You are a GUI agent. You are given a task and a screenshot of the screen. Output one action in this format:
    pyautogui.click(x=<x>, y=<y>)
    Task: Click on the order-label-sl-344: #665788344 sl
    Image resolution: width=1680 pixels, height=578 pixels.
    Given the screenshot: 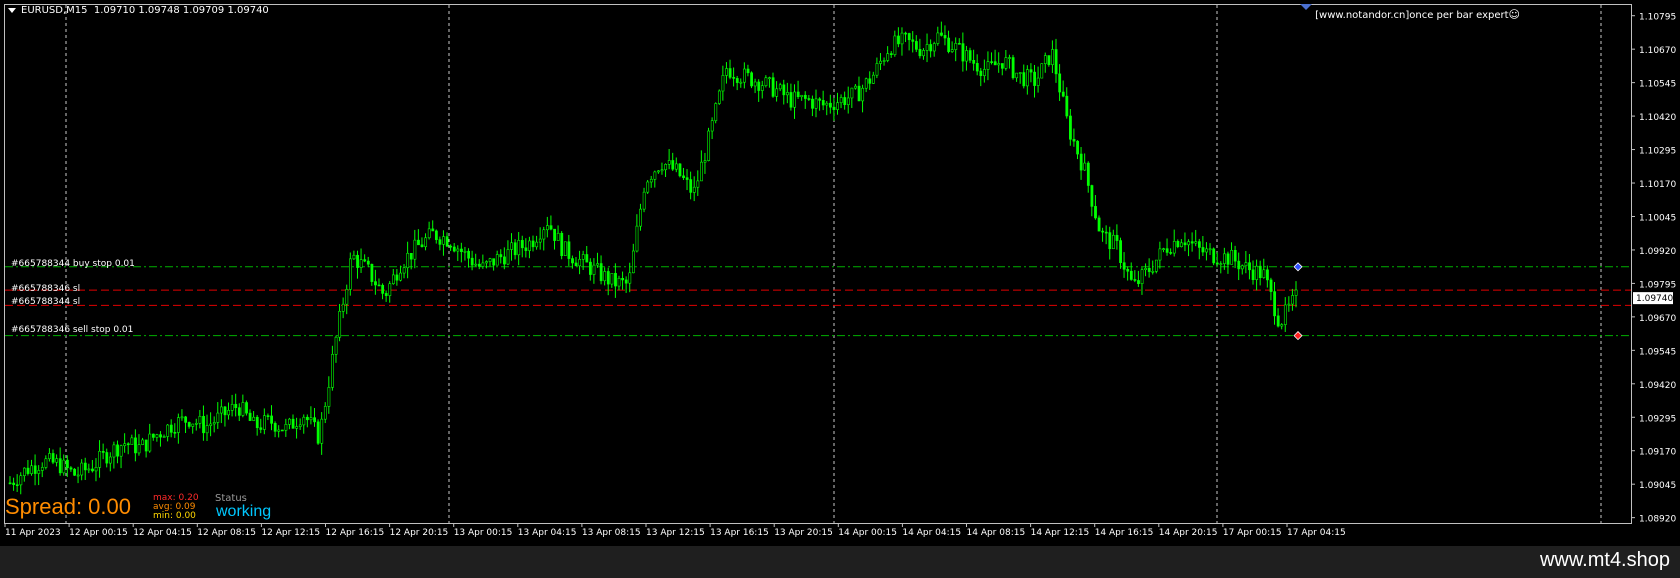 What is the action you would take?
    pyautogui.click(x=45, y=302)
    